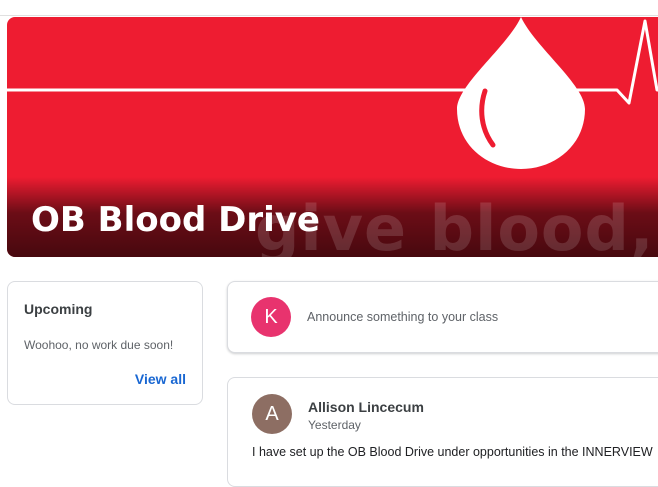 The image size is (658, 487). What do you see at coordinates (329, 15) in the screenshot?
I see `top-divider` at bounding box center [329, 15].